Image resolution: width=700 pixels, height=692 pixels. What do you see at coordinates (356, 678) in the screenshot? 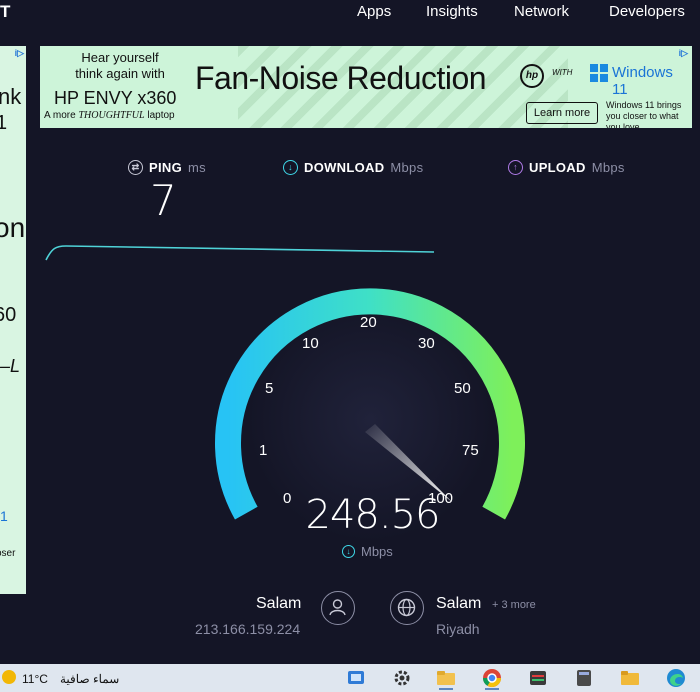
I see `widgets-icon` at bounding box center [356, 678].